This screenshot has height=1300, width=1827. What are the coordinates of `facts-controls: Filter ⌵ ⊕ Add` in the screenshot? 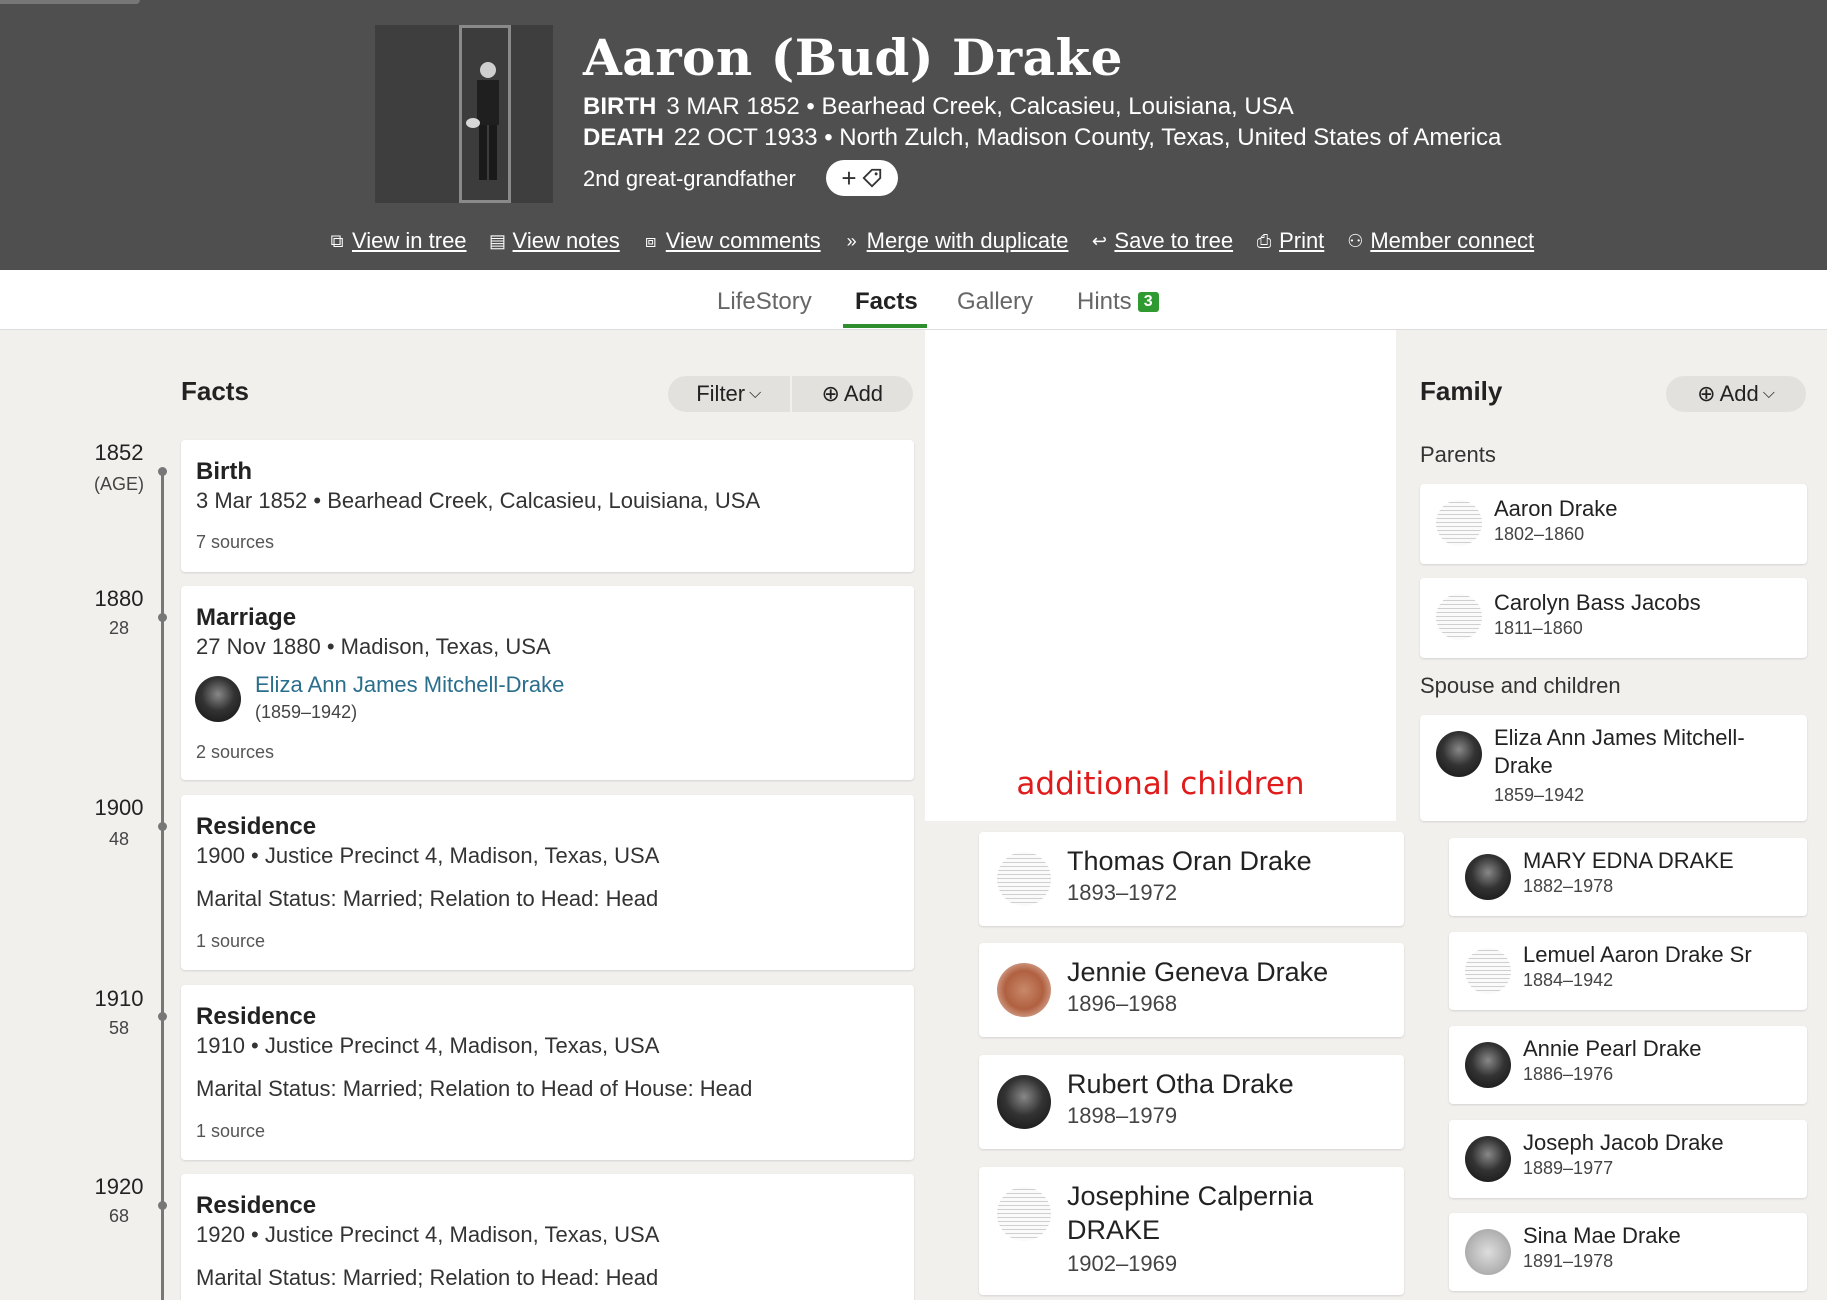 It's located at (790, 394).